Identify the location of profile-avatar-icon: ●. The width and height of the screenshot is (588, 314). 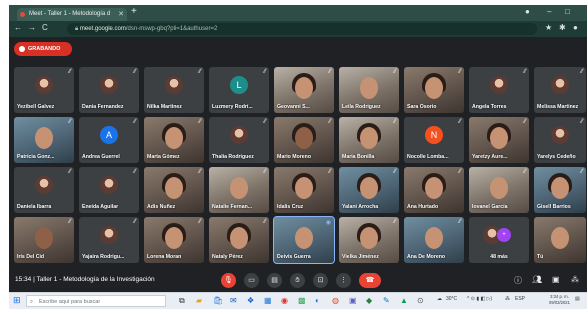
(575, 27).